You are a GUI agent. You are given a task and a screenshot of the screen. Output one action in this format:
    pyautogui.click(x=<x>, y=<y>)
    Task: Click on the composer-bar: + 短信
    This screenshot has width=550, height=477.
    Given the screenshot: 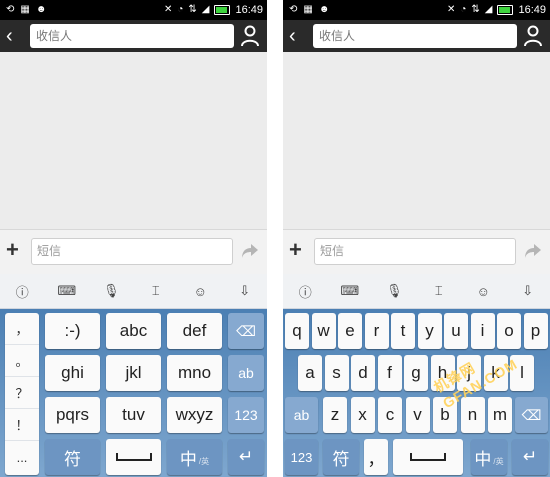 What is the action you would take?
    pyautogui.click(x=133, y=251)
    